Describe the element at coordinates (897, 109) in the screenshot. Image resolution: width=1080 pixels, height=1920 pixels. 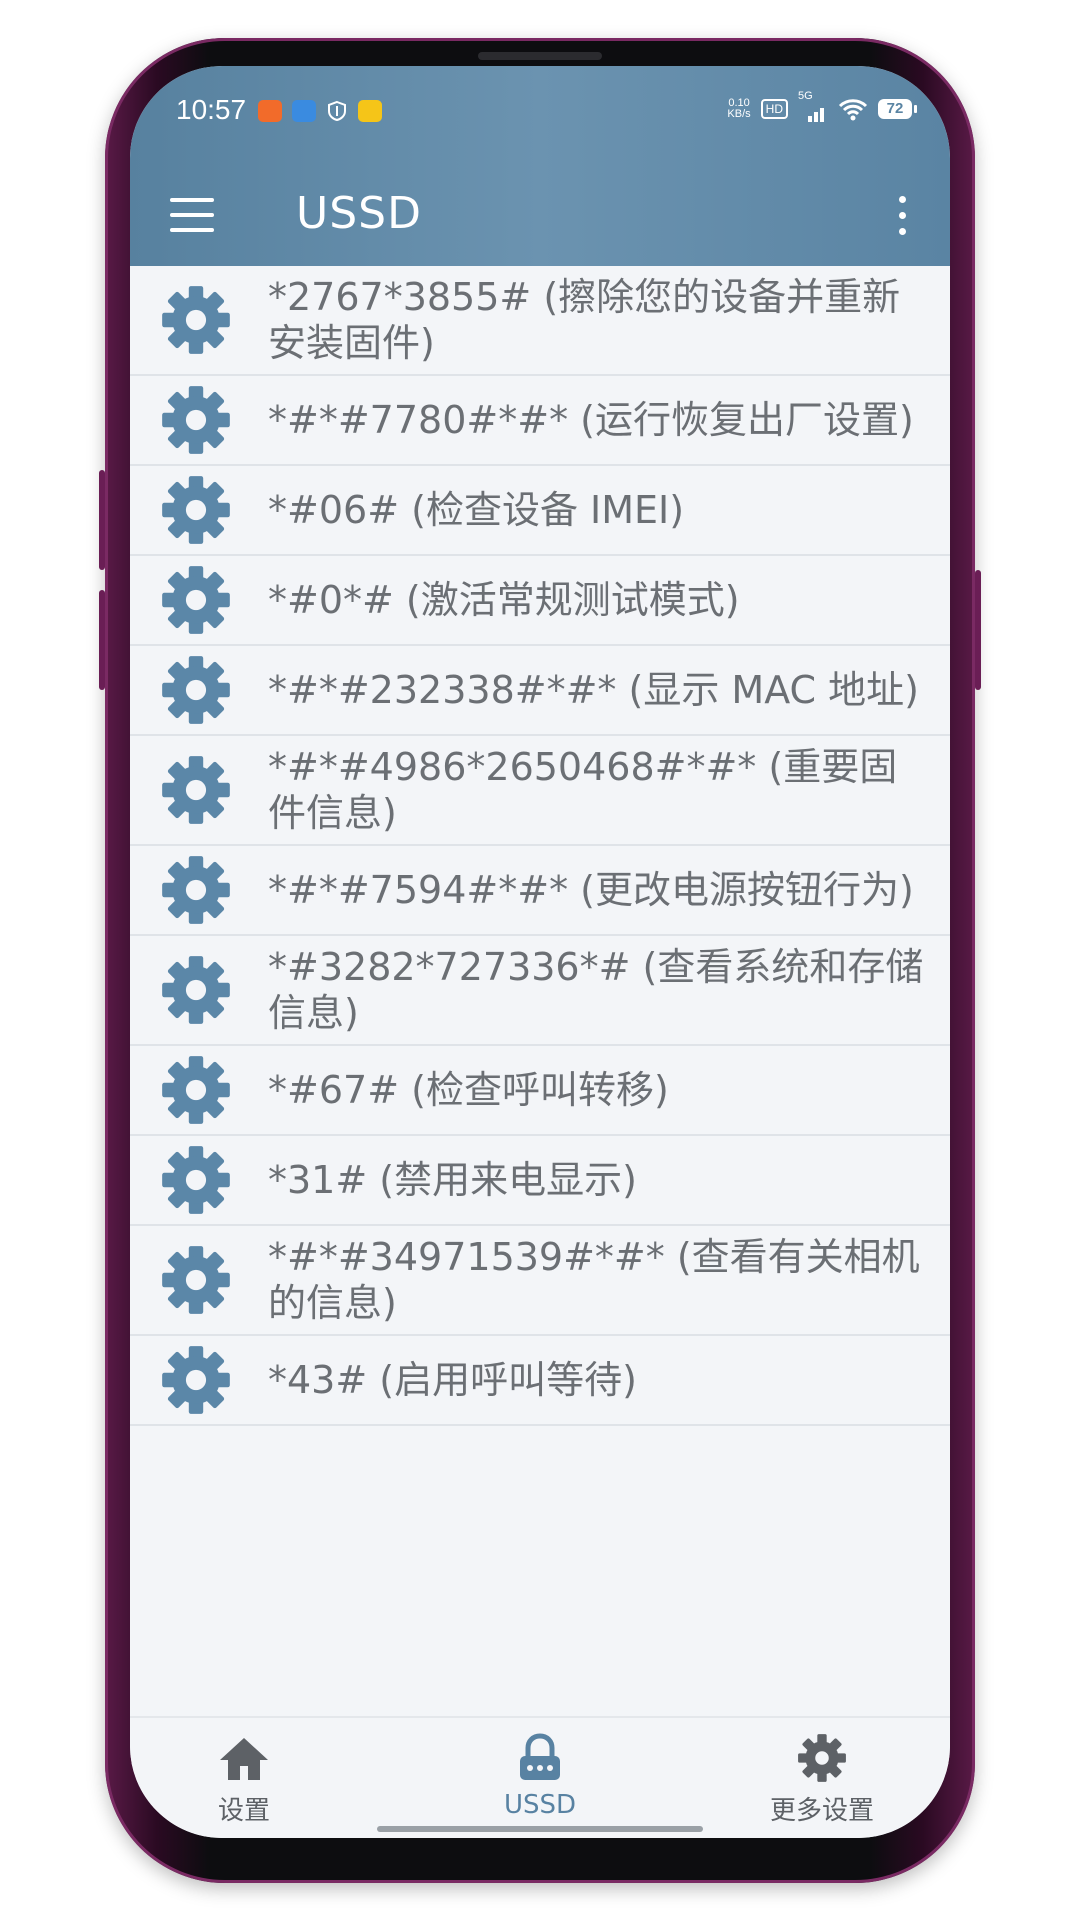
I see `battery-indicator: 72` at that location.